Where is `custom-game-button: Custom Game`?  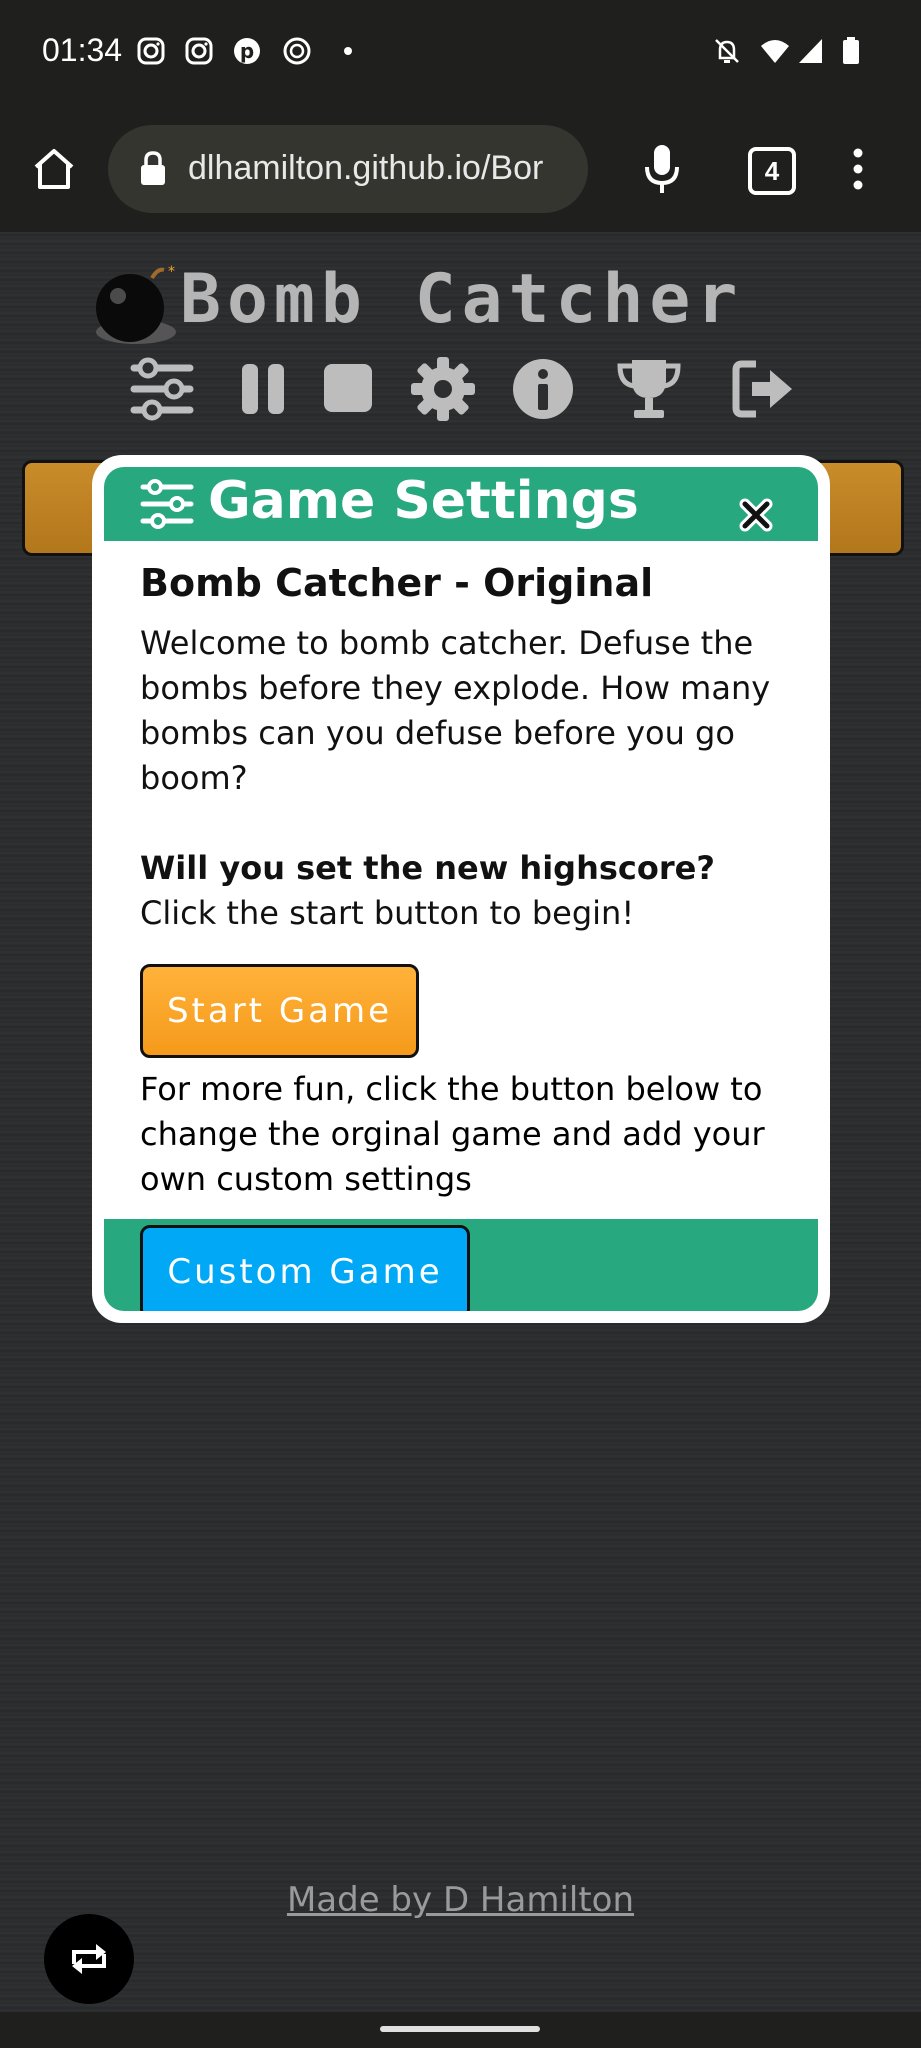 custom-game-button: Custom Game is located at coordinates (305, 1268).